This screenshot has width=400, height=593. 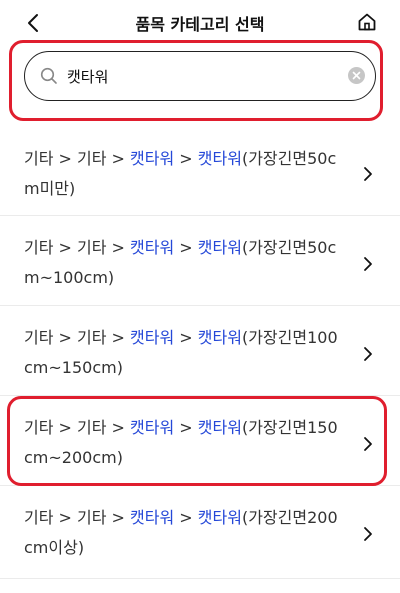 I want to click on page-title: 품목 카테고리 선택, so click(x=200, y=24).